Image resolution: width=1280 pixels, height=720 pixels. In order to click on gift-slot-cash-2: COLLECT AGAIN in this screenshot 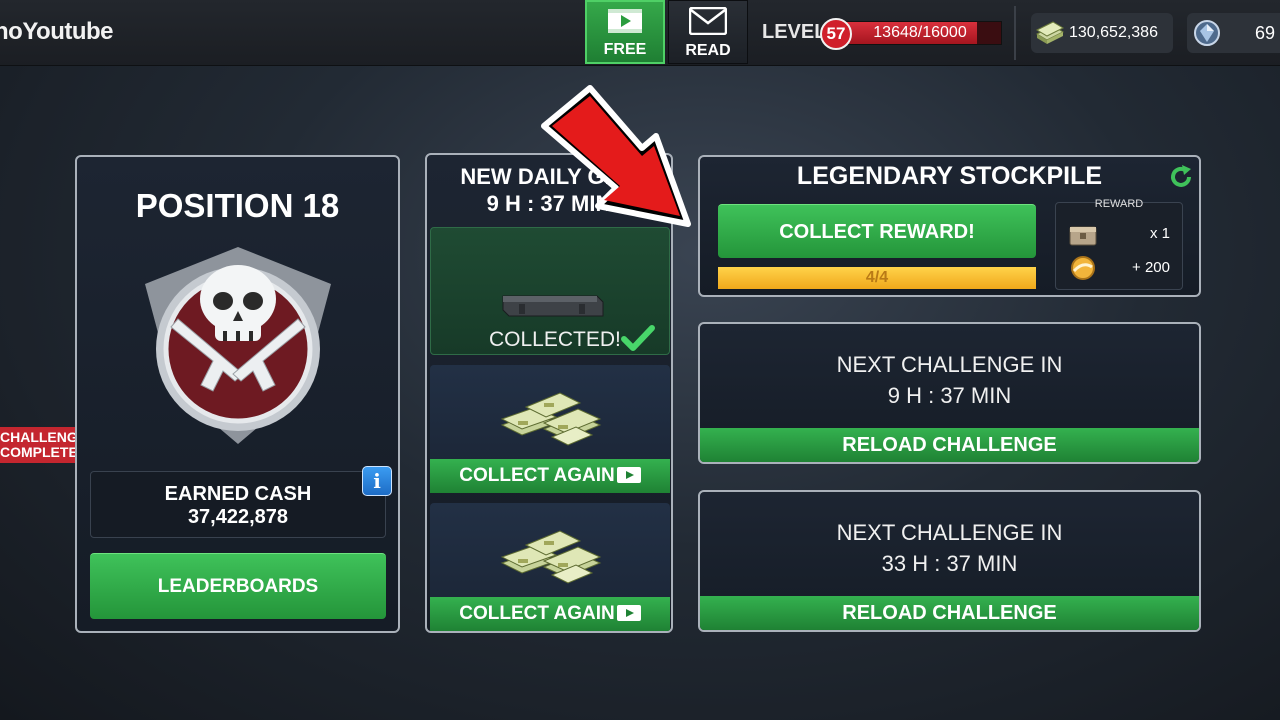, I will do `click(550, 567)`.